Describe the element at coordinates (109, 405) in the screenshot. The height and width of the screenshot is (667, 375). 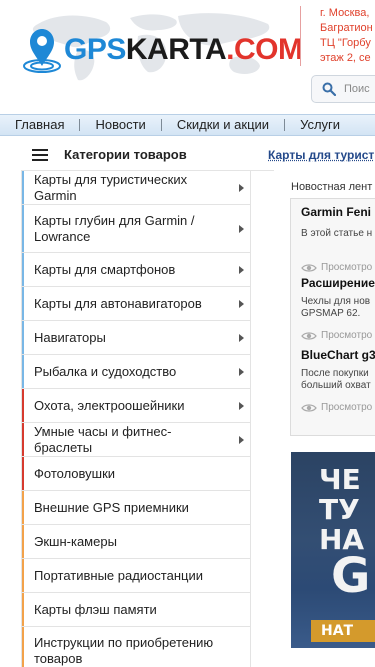
I see `category-label: Охота, электроошейники` at that location.